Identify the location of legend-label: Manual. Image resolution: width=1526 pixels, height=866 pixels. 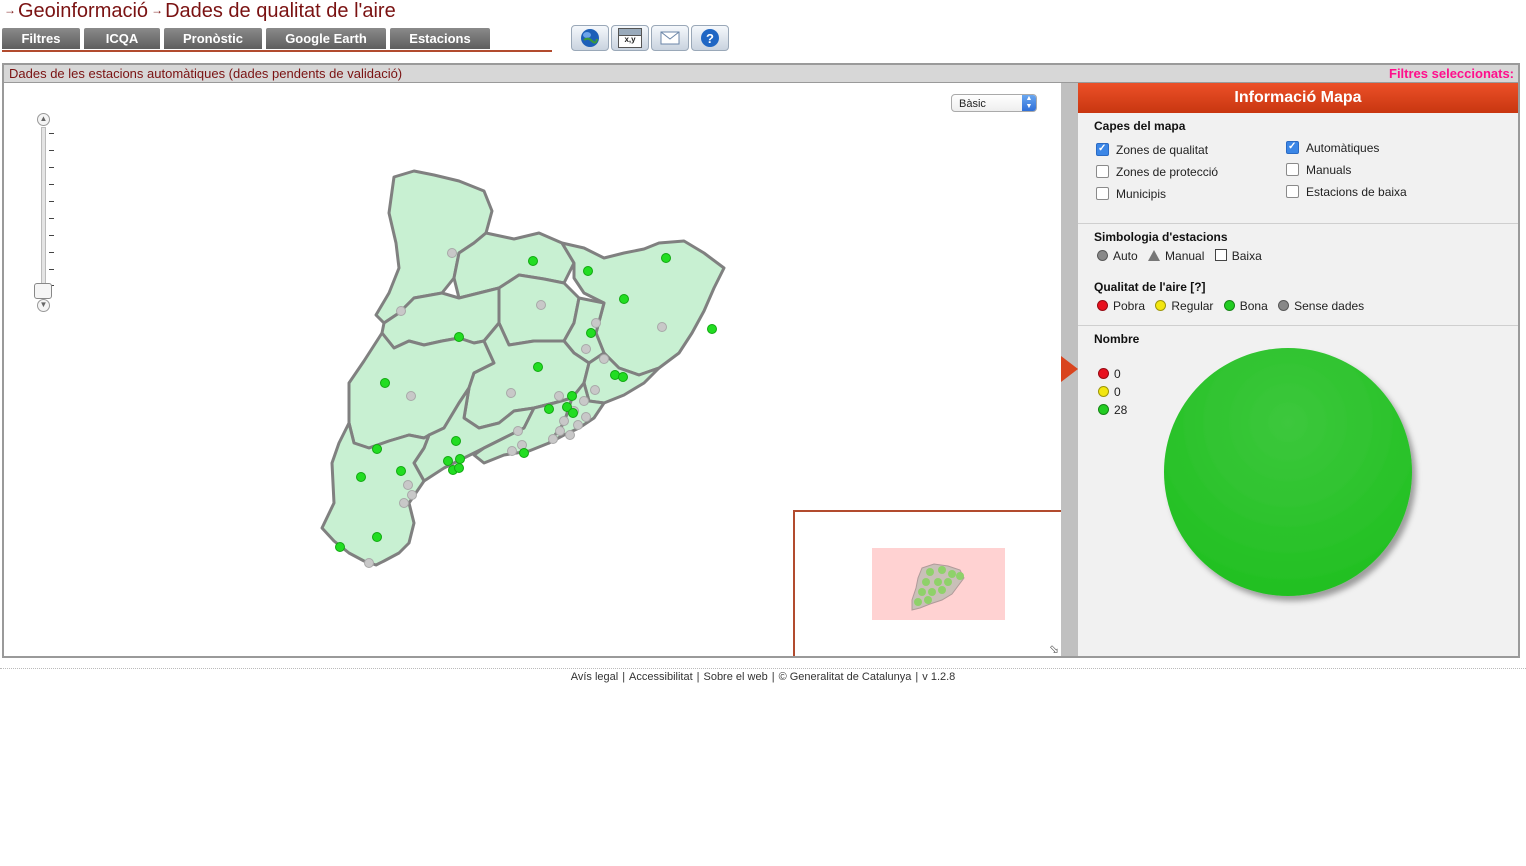
(1185, 256).